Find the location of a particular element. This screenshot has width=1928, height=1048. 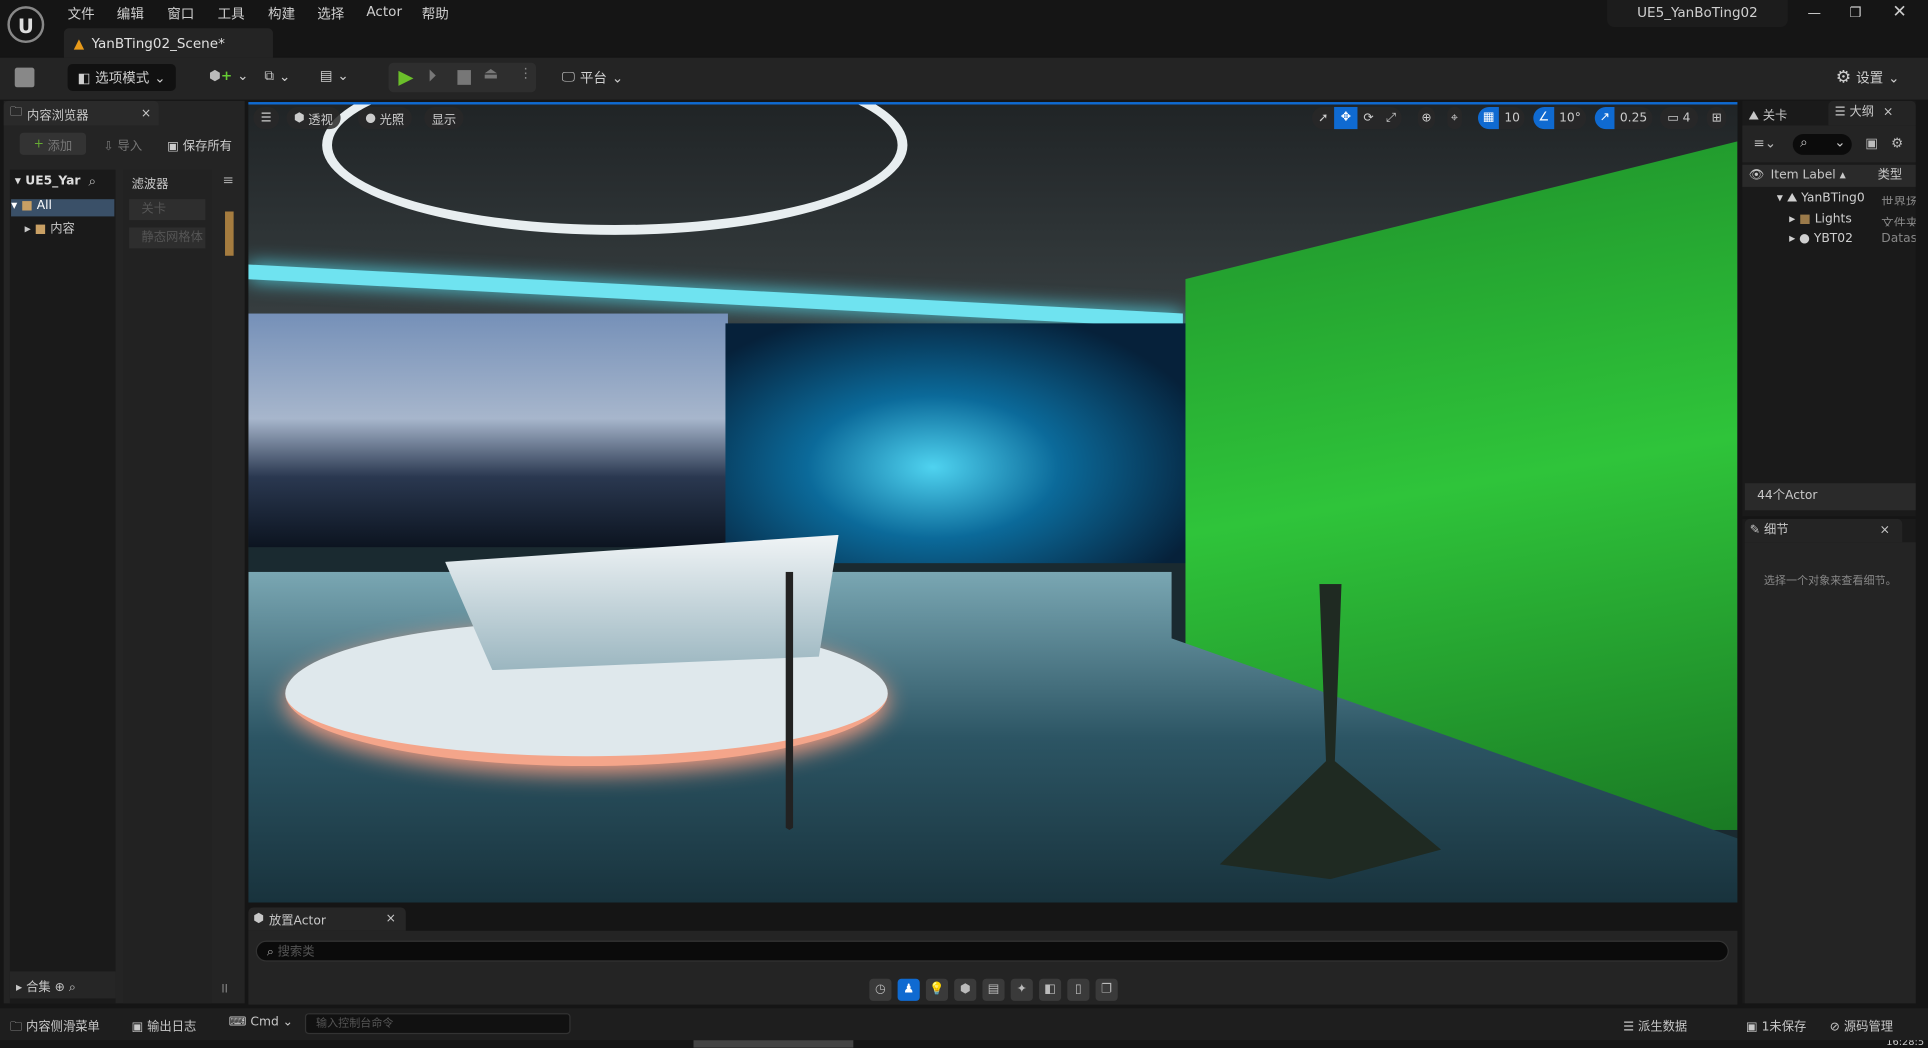

derived-data-button: ☰ 派生数据 is located at coordinates (1655, 1025).